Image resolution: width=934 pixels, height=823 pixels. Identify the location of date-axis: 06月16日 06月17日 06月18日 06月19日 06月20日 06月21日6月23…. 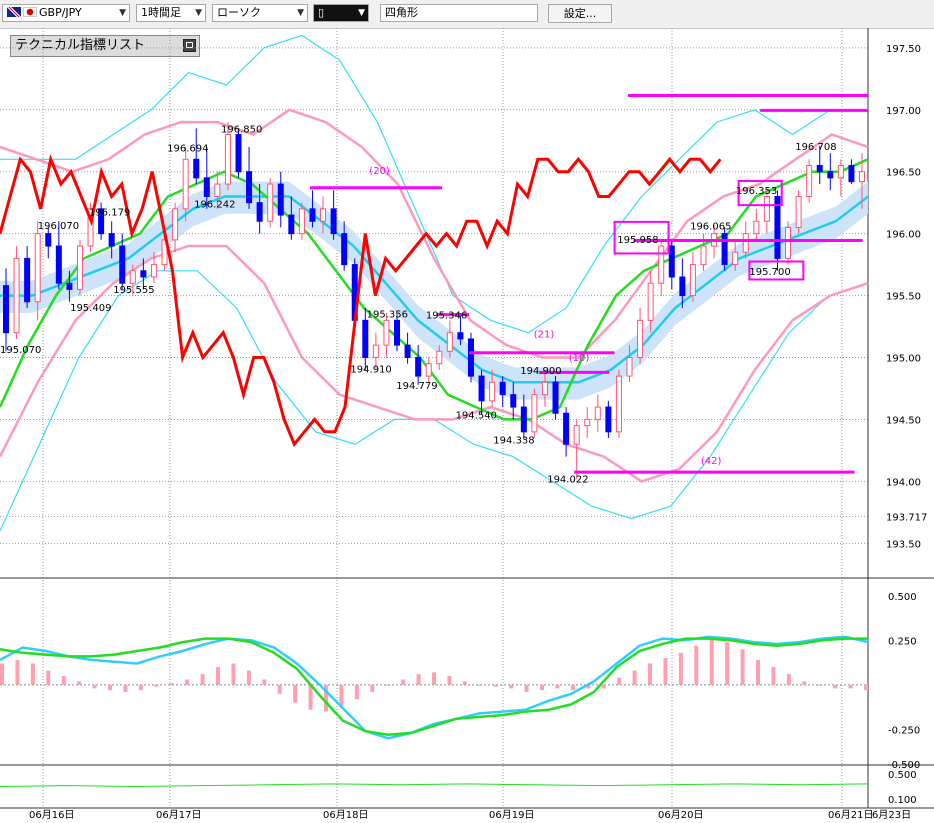
(470, 815).